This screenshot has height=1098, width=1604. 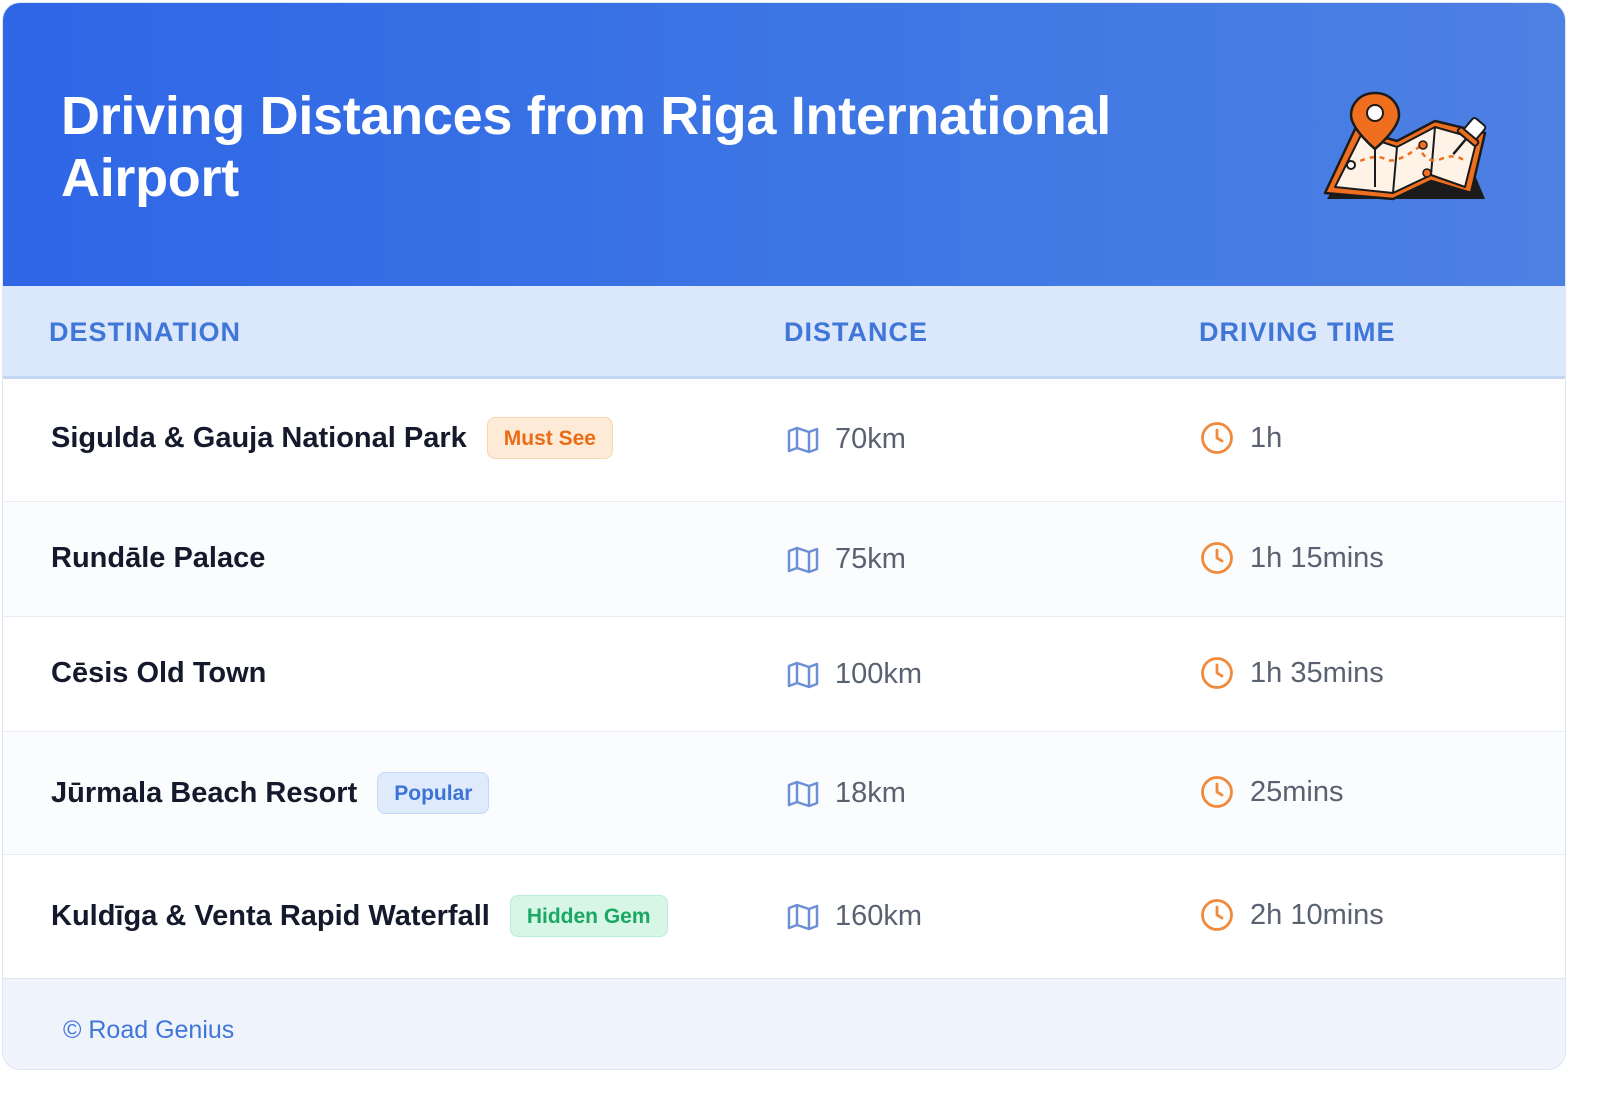 I want to click on distance-cell: 100km, so click(x=854, y=674).